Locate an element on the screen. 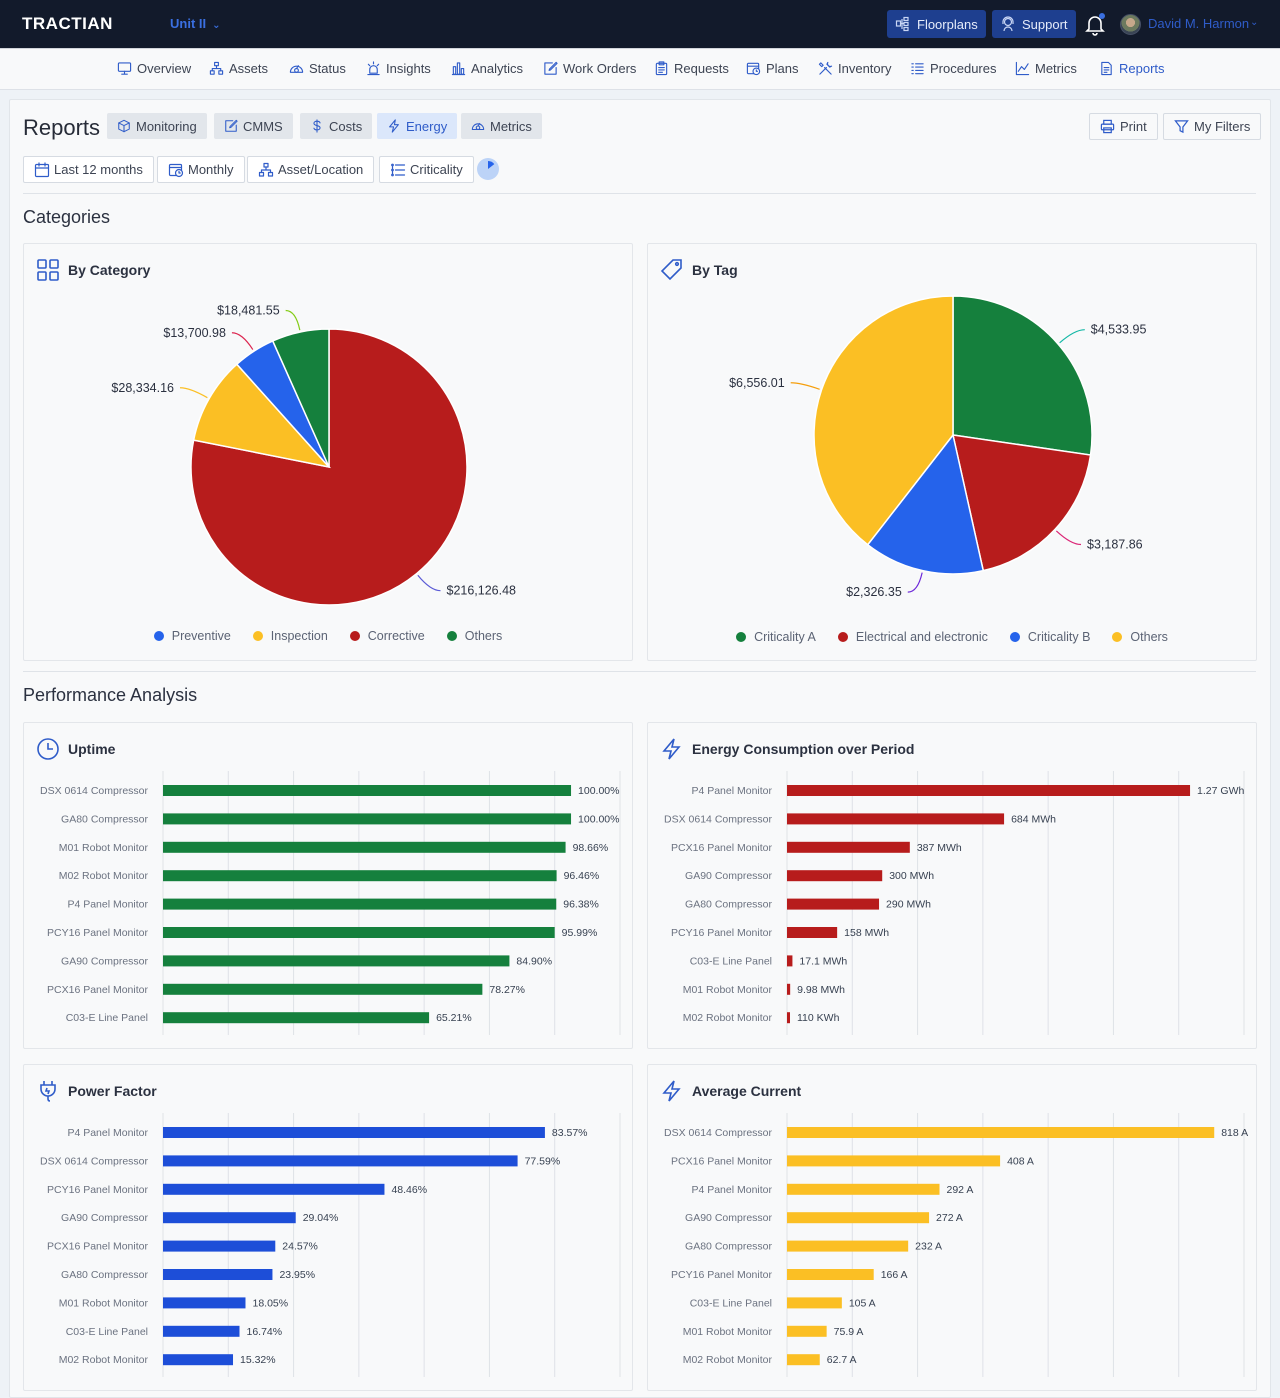 The width and height of the screenshot is (1280, 1398). category-label: P4 Panel Monitor is located at coordinates (107, 1133).